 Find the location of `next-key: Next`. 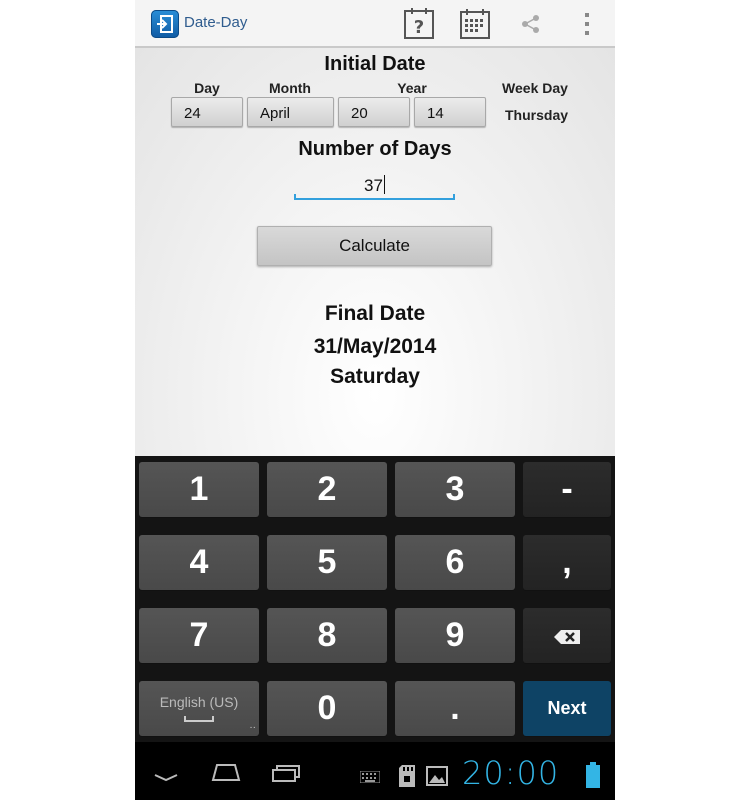

next-key: Next is located at coordinates (567, 708).